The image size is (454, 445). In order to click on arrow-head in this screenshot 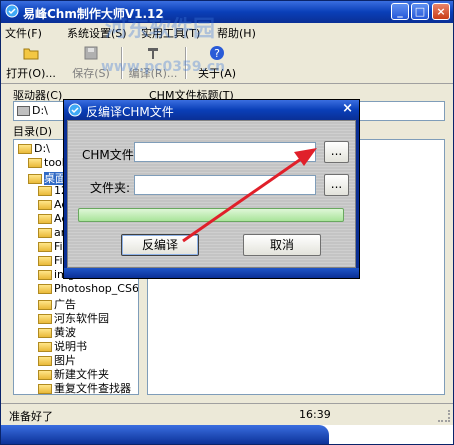, I will do `click(305, 157)`.